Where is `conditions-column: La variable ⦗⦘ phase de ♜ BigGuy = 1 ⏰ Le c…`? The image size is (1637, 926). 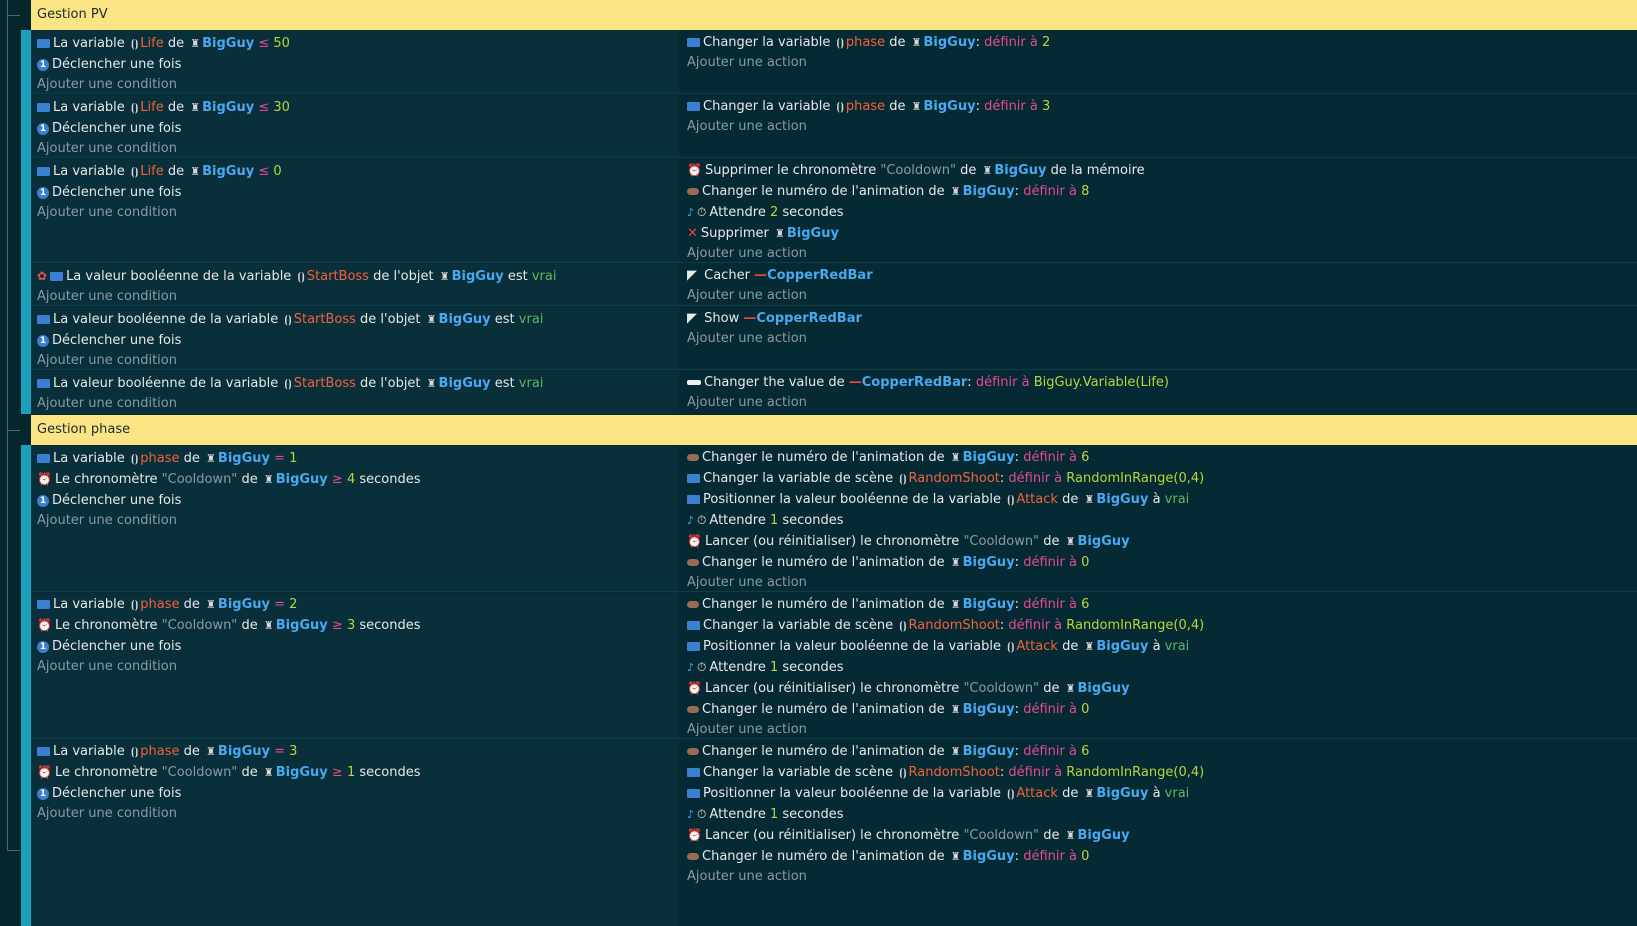
conditions-column: La variable ⦗⦘ phase de ♜ BigGuy = 1 ⏰ Le c… is located at coordinates (355, 519).